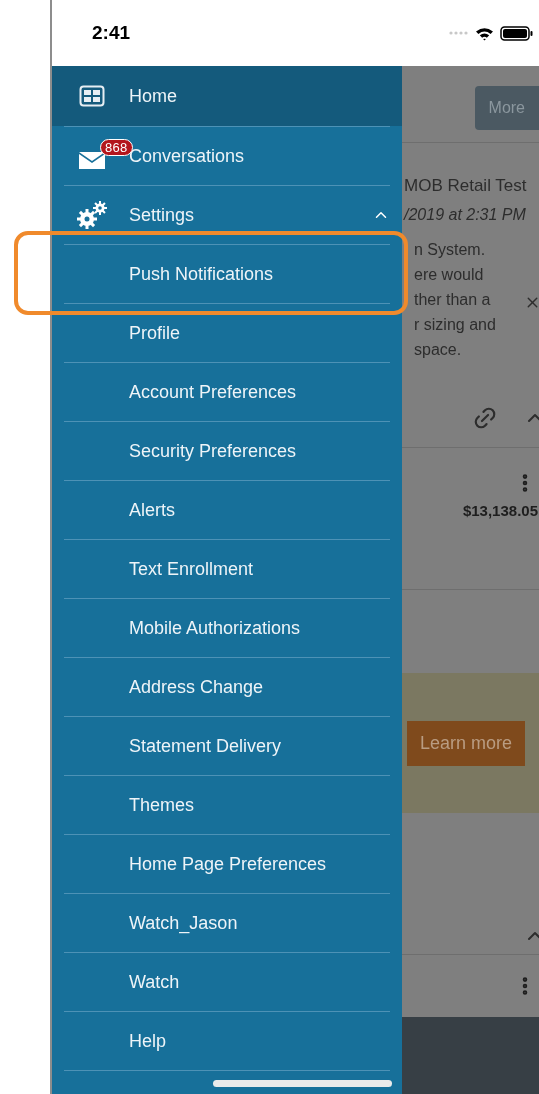 The image size is (539, 1094). Describe the element at coordinates (155, 333) in the screenshot. I see `menu-label: Profile` at that location.